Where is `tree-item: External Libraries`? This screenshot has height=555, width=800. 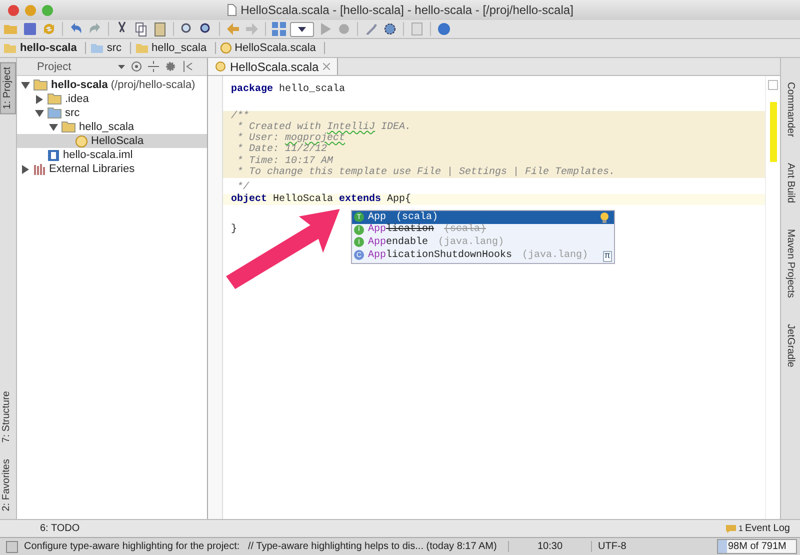
tree-item: External Libraries is located at coordinates (112, 169).